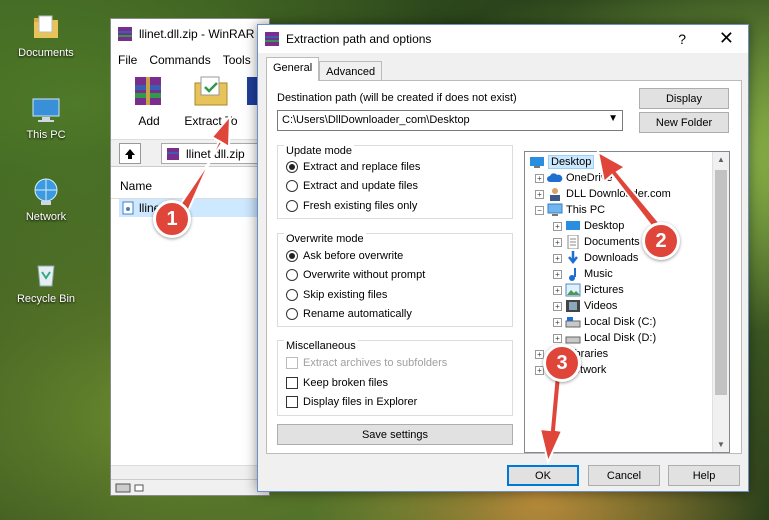 The width and height of the screenshot is (769, 520). Describe the element at coordinates (172, 219) in the screenshot. I see `step-1-badge: 1` at that location.